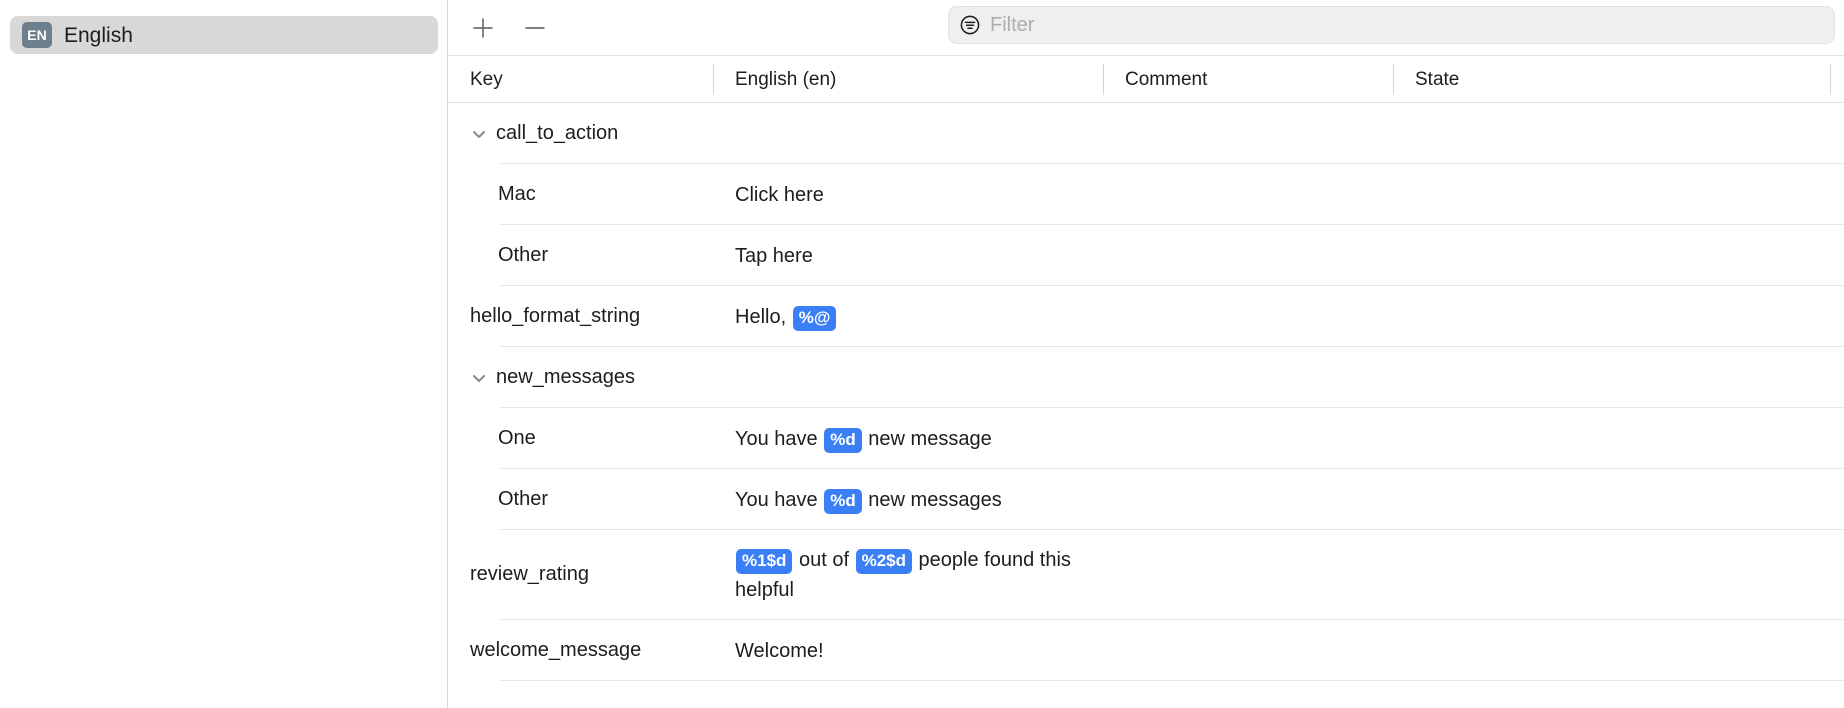 The height and width of the screenshot is (708, 1844). What do you see at coordinates (1012, 25) in the screenshot?
I see `filter-placeholder: Filter` at bounding box center [1012, 25].